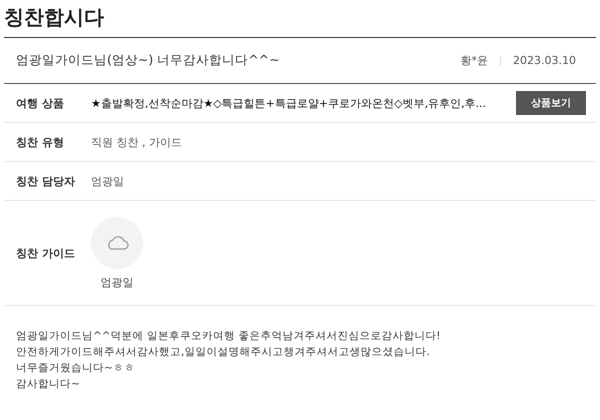 The width and height of the screenshot is (600, 420). I want to click on review-text: 엄광일가이드님^^덕분에 일본후쿠오카여행 좋은추억남겨주셔서진심으로감사합니다!, so click(229, 336).